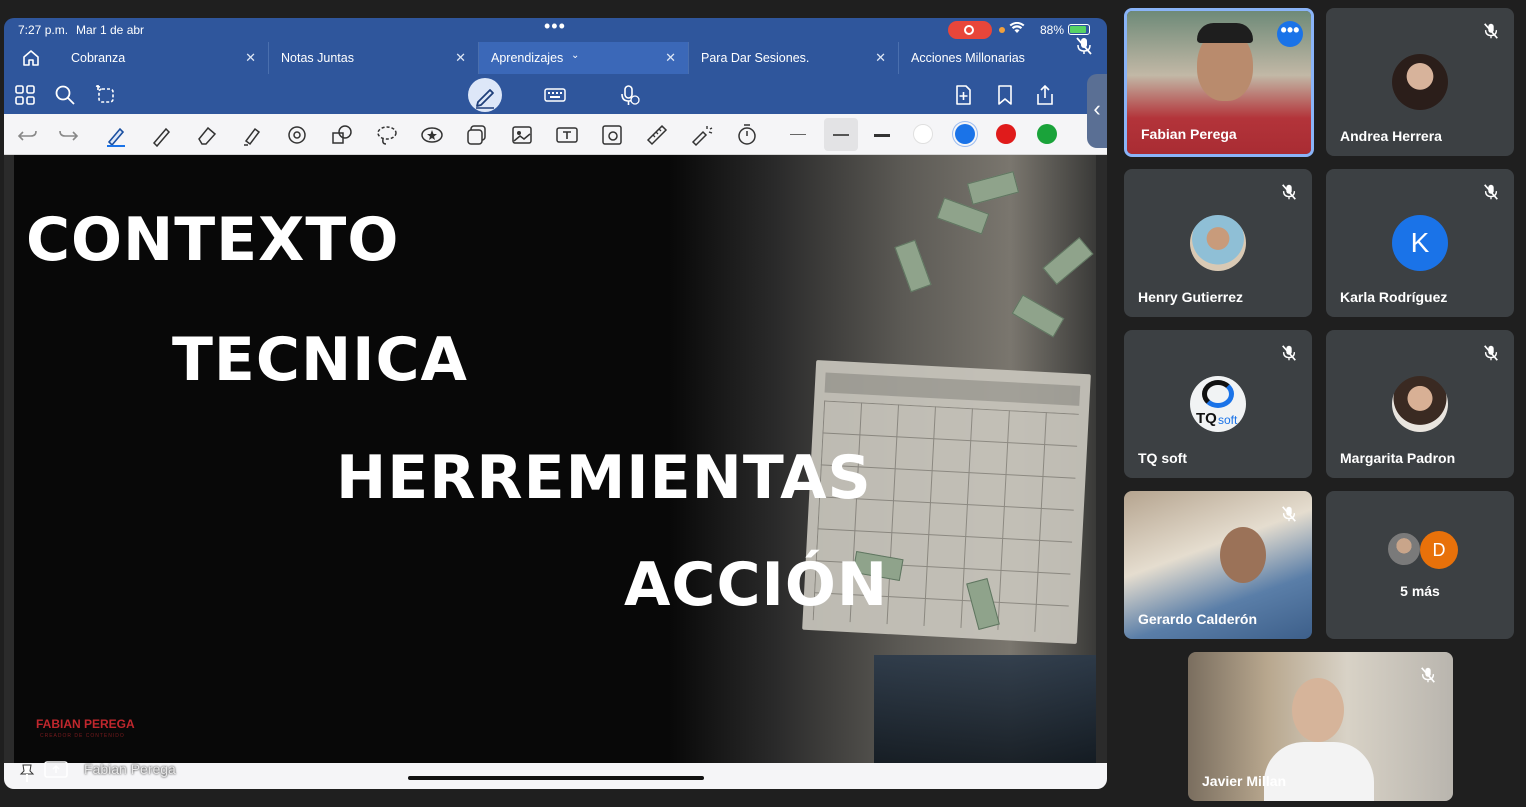 This screenshot has width=1526, height=807. I want to click on lasso-select-icon, so click(105, 95).